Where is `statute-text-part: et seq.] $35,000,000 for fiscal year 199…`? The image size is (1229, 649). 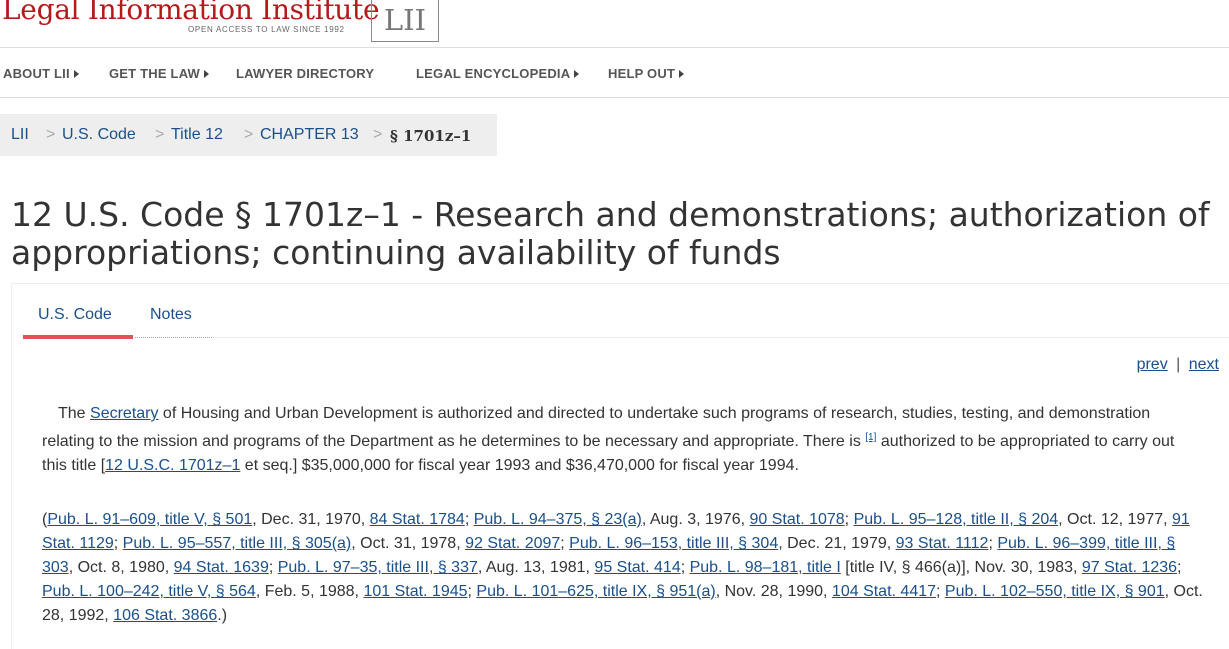 statute-text-part: et seq.] $35,000,000 for fiscal year 199… is located at coordinates (519, 465).